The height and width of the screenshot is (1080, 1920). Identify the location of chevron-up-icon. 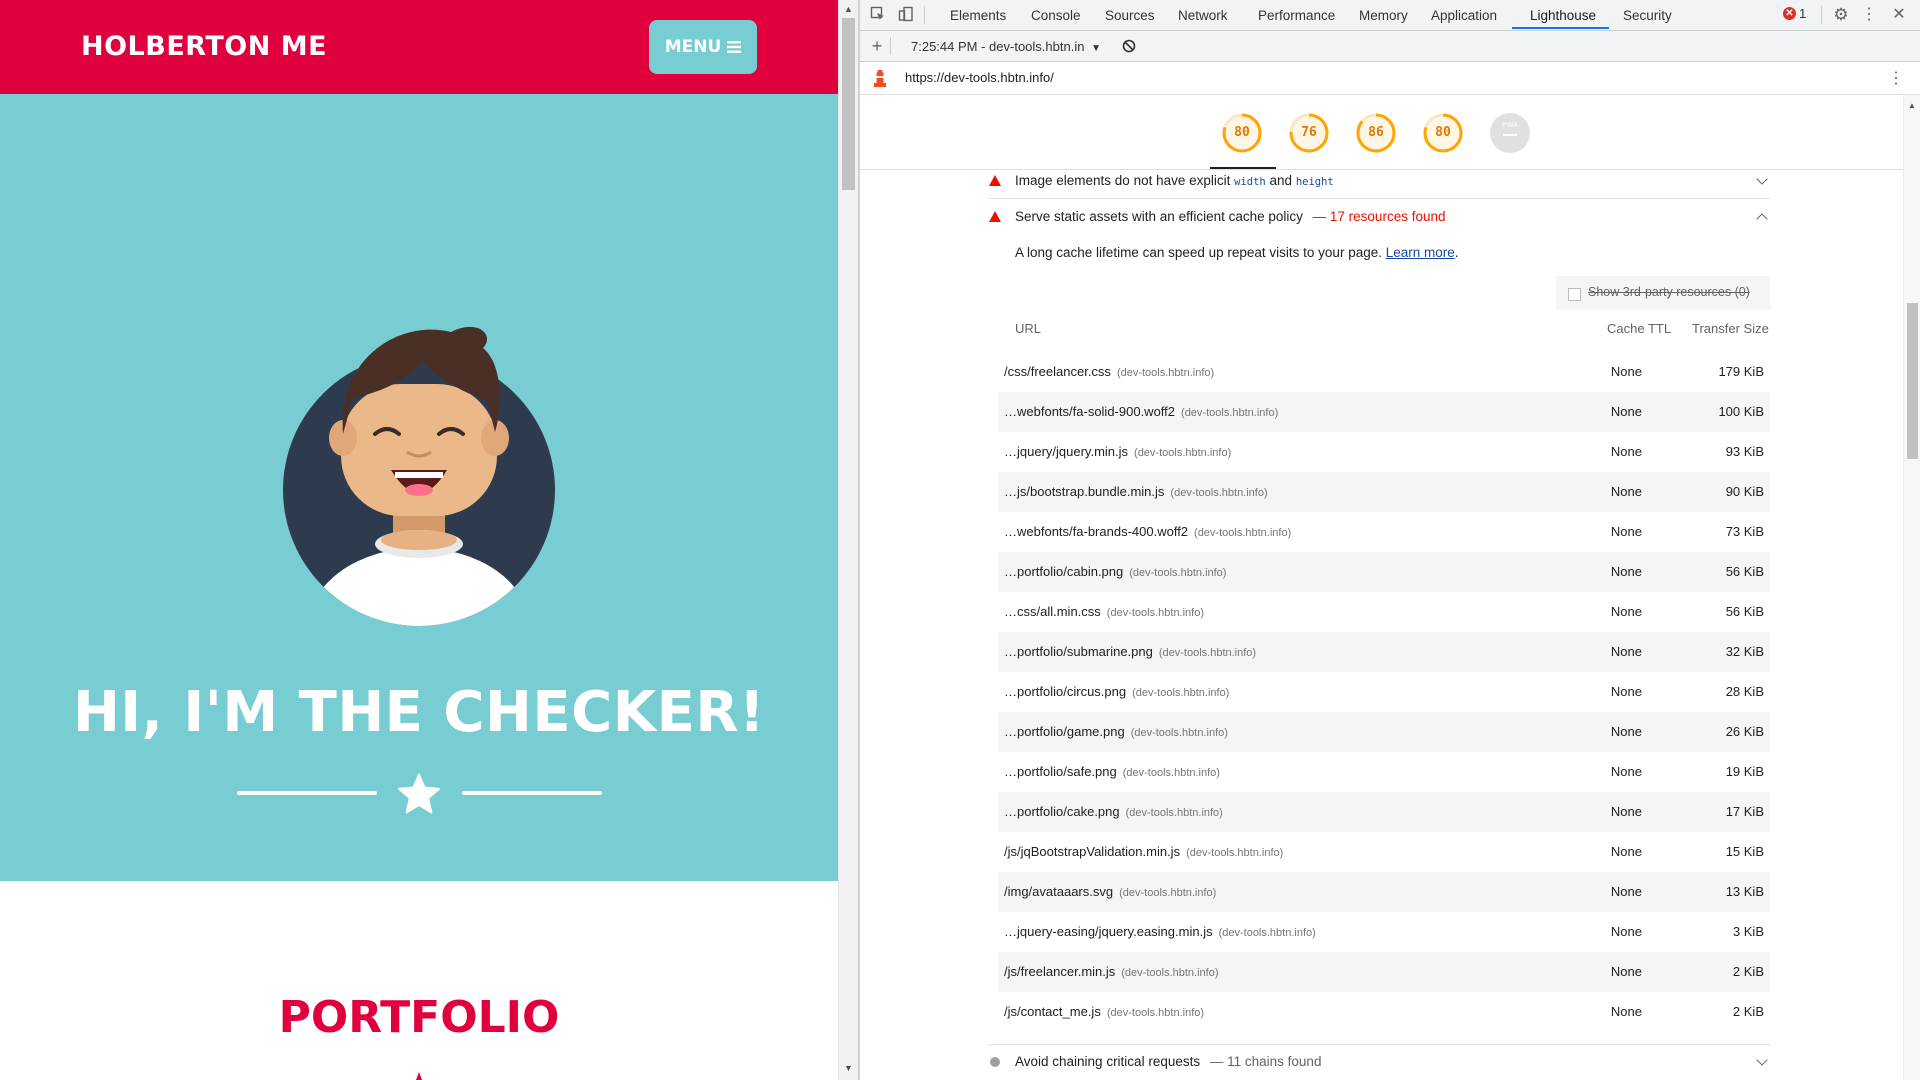
(1762, 219).